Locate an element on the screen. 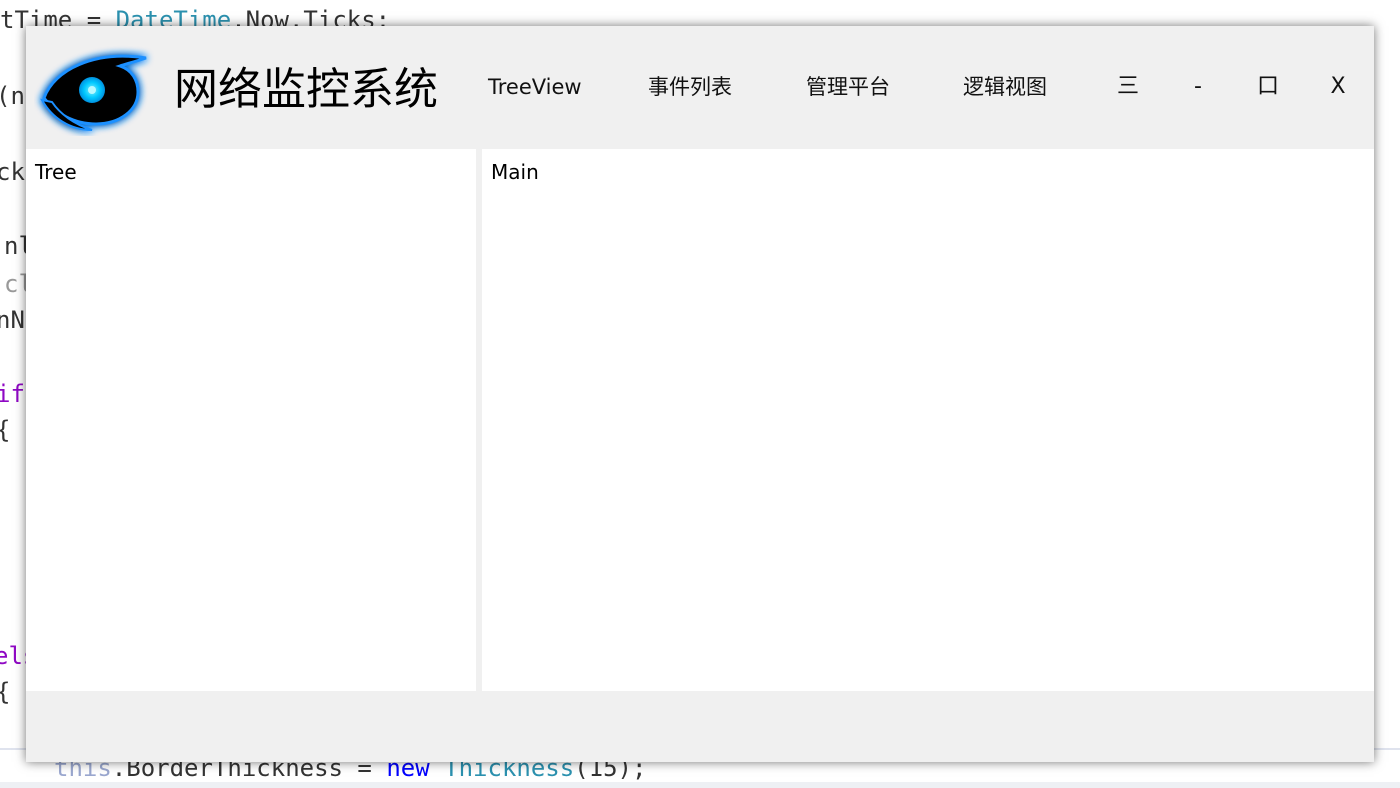 This screenshot has width=1400, height=788. main-pane-label: Main is located at coordinates (515, 172).